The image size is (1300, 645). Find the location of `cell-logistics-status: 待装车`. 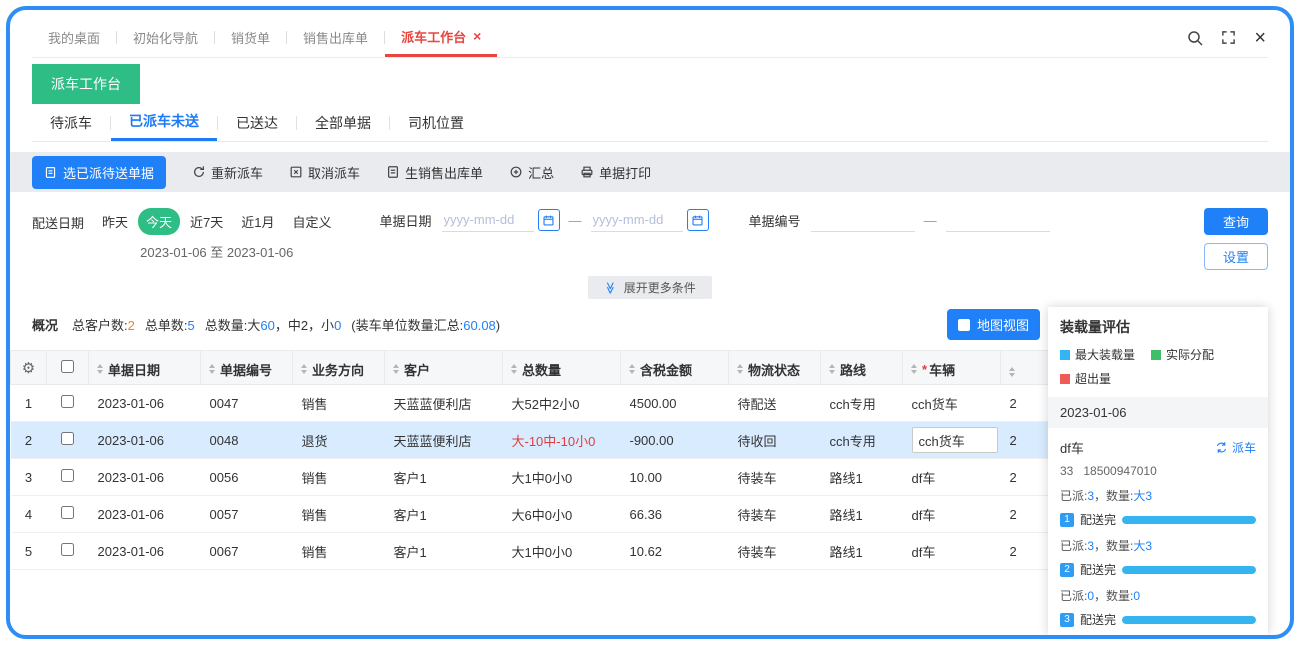

cell-logistics-status: 待装车 is located at coordinates (774, 477).